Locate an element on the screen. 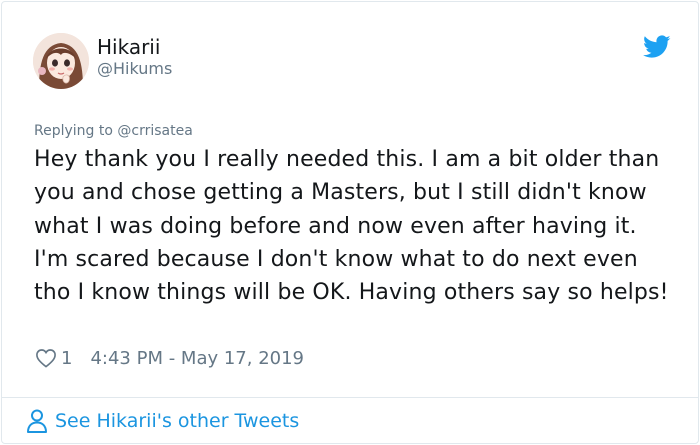 This screenshot has width=700, height=445. display-name: Hikarii is located at coordinates (128, 47).